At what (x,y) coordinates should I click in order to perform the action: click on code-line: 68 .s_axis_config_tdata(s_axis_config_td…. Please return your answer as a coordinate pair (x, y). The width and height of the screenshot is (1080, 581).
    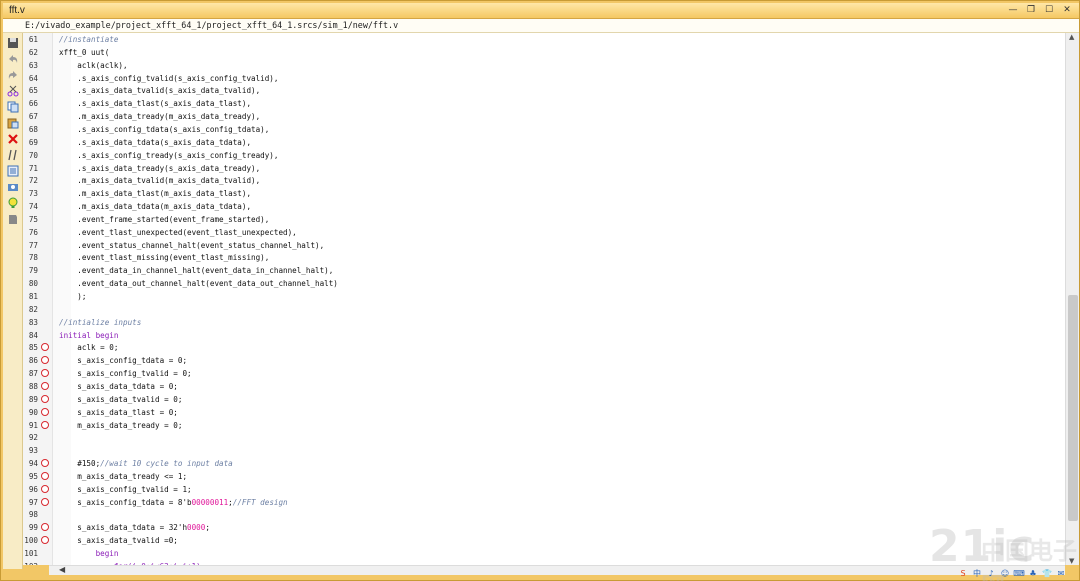
    Looking at the image, I should click on (544, 129).